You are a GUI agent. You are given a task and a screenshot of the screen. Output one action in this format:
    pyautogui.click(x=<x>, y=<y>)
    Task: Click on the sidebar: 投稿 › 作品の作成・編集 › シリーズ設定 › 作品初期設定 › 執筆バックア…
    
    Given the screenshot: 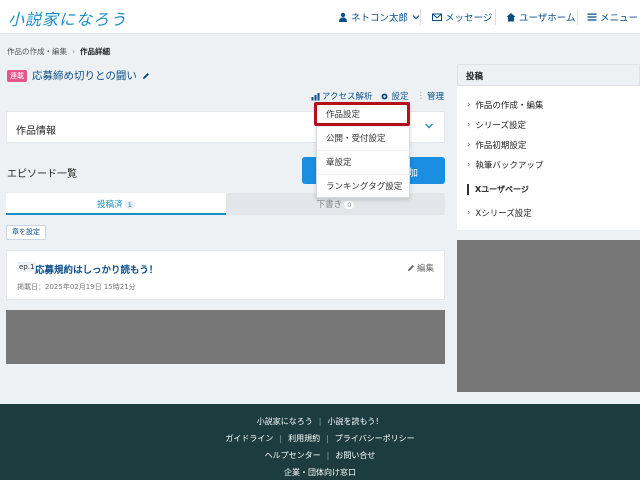 What is the action you would take?
    pyautogui.click(x=548, y=147)
    